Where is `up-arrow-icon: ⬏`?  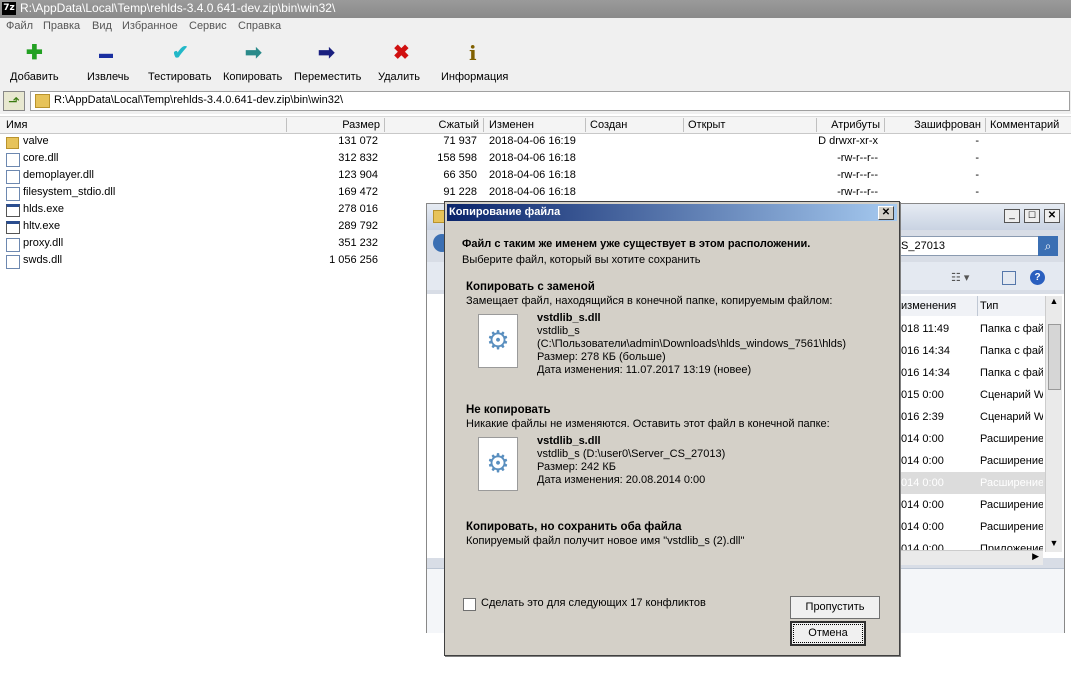 up-arrow-icon: ⬏ is located at coordinates (14, 101).